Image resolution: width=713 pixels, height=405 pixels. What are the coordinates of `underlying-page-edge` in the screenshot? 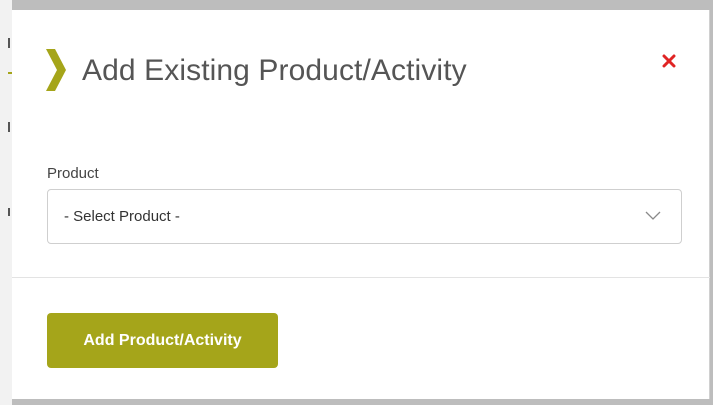 It's located at (6, 202).